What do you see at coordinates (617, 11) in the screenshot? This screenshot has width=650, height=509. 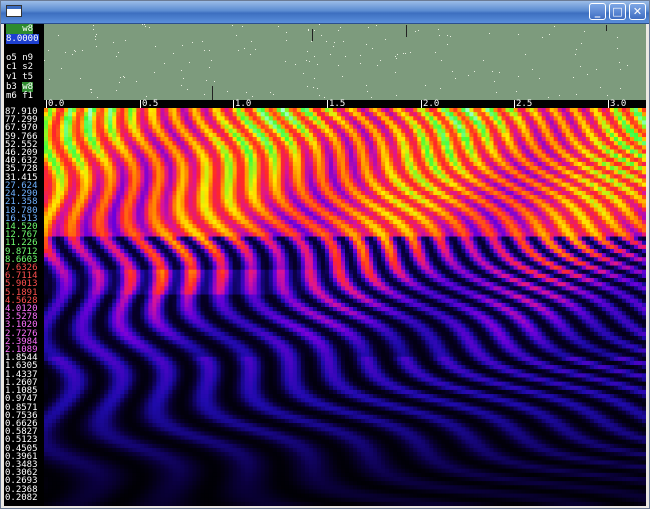 I see `maximize-button: □` at bounding box center [617, 11].